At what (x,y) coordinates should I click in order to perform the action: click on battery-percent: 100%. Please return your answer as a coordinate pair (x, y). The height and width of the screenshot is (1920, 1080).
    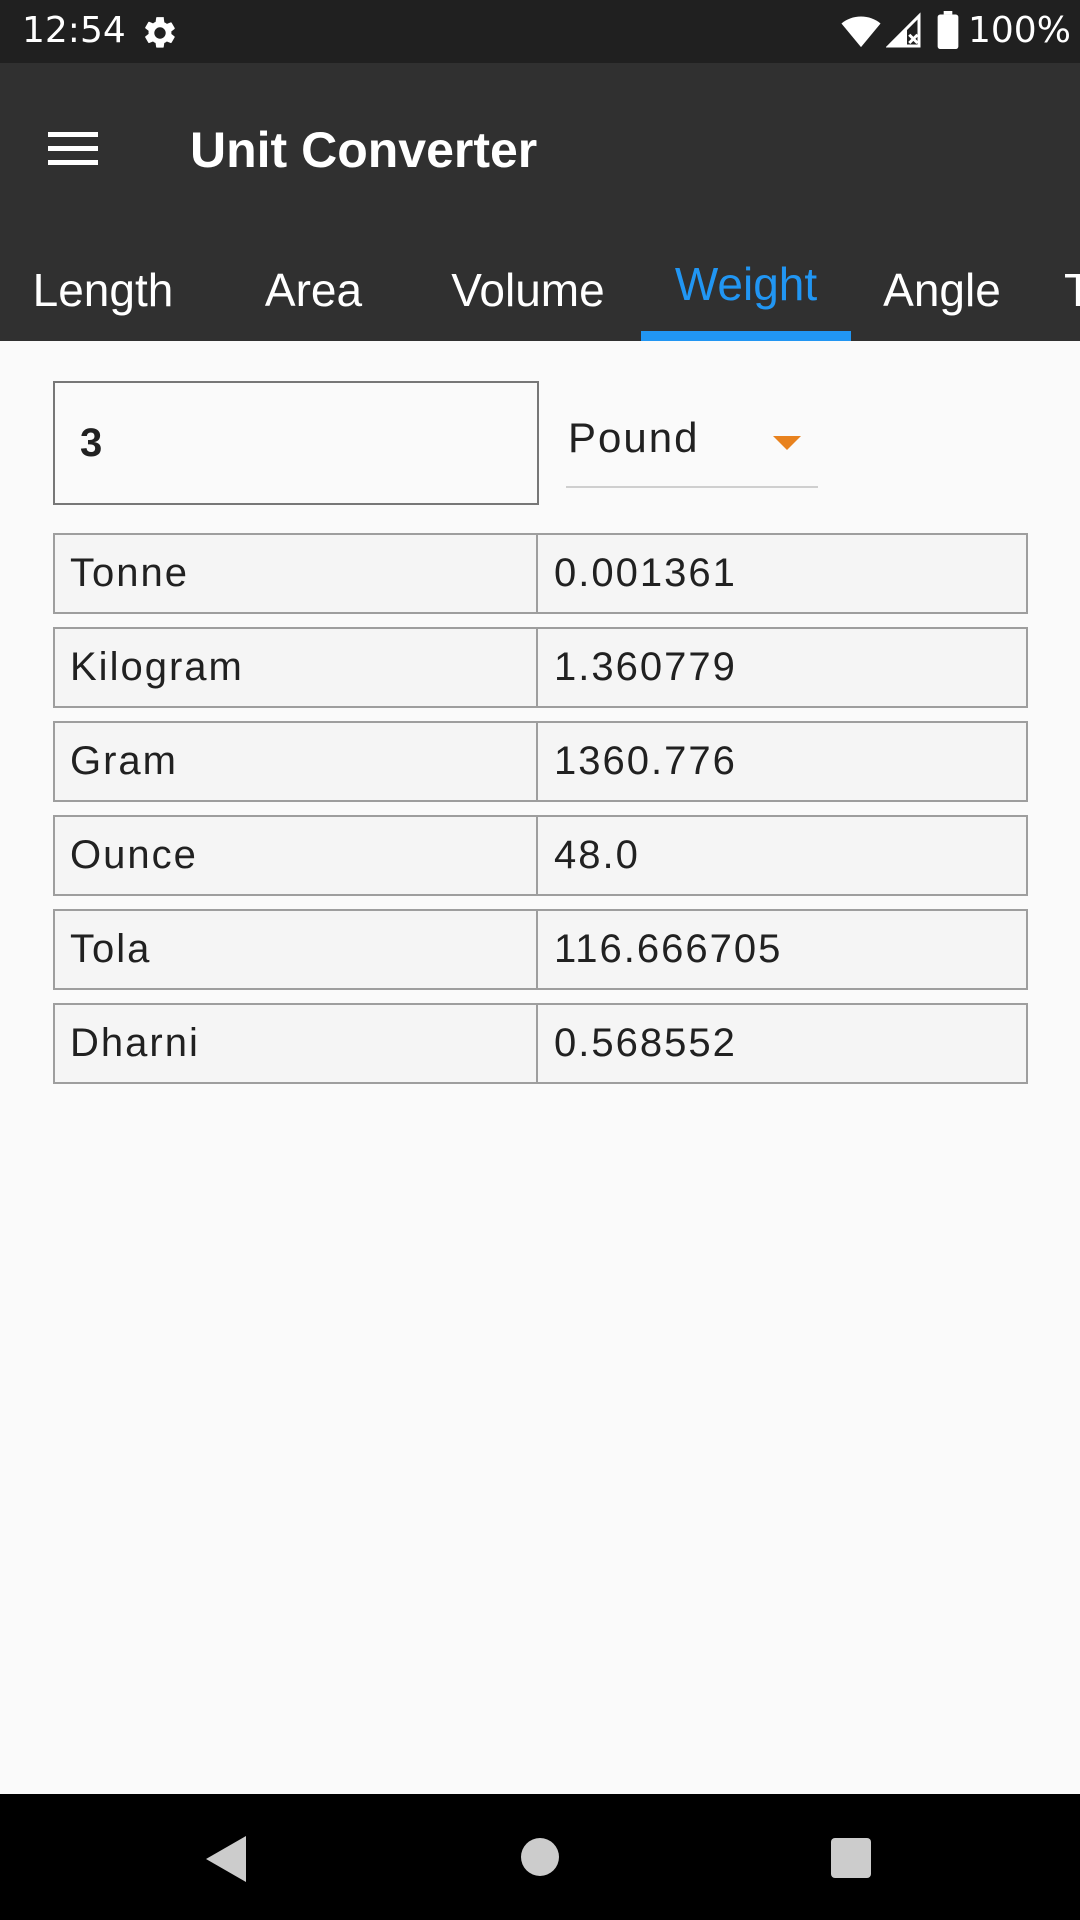
    Looking at the image, I should click on (1019, 30).